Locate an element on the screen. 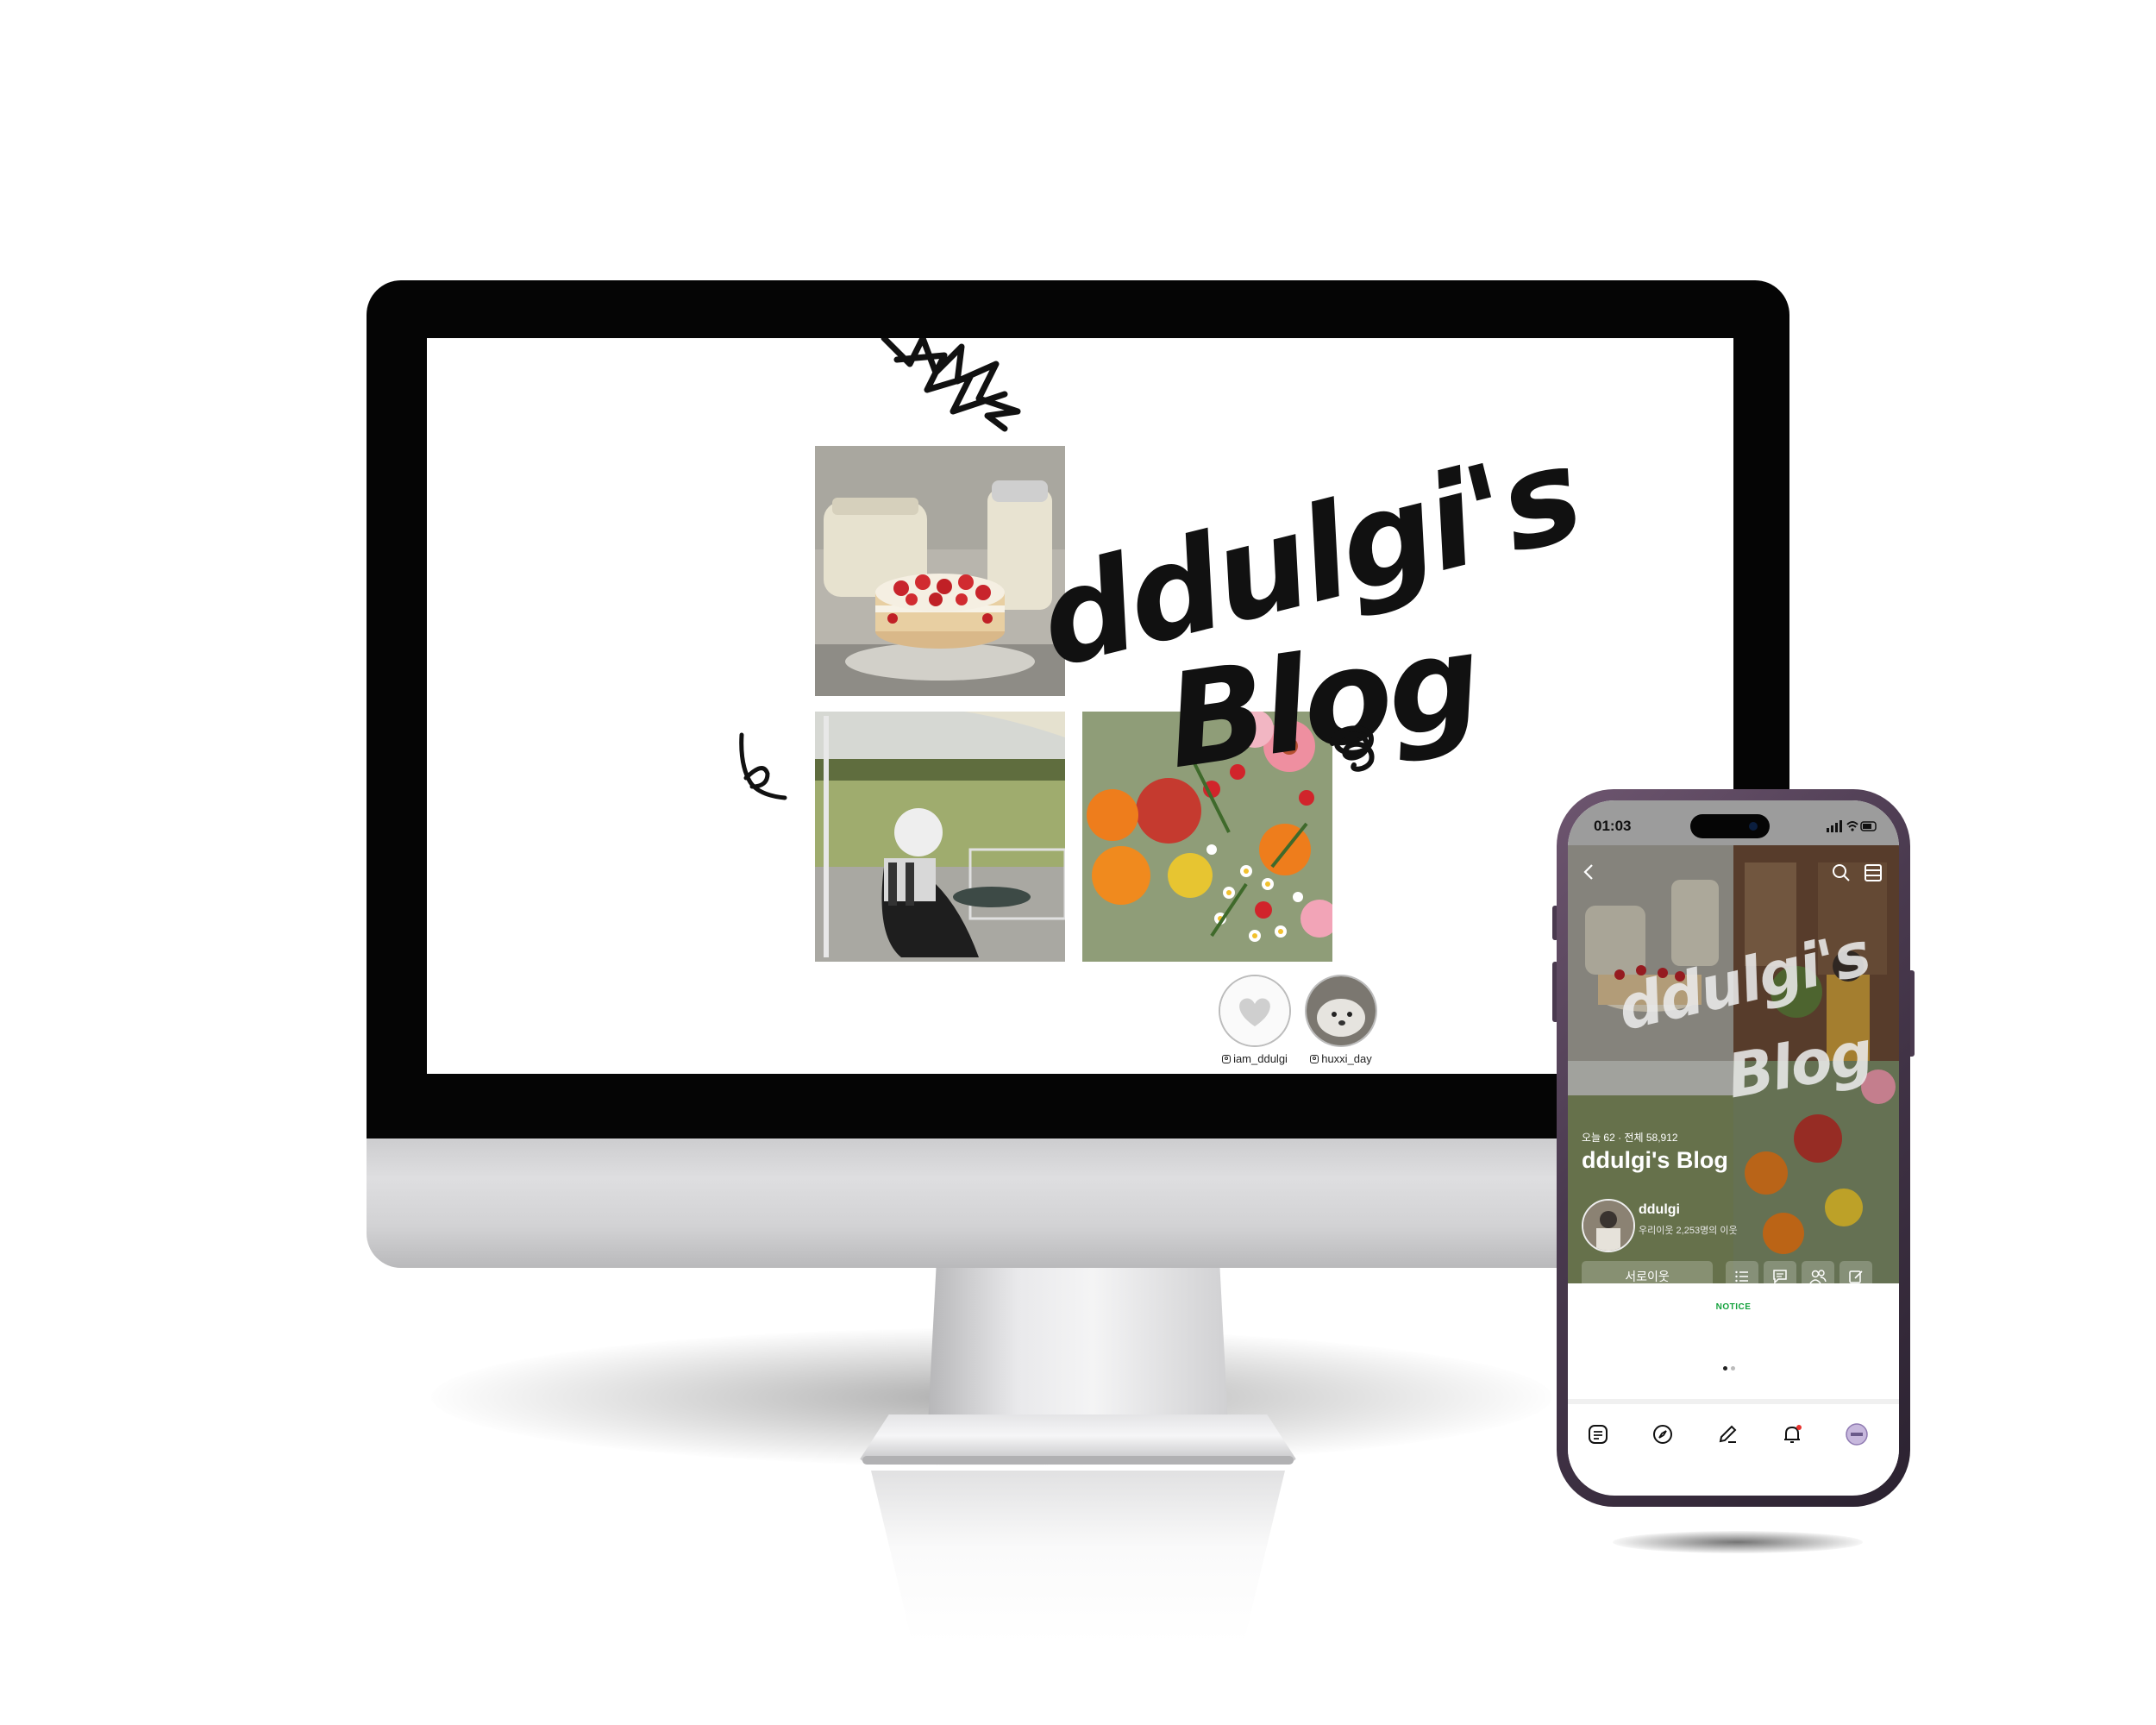  pencil-icon is located at coordinates (1727, 1434).